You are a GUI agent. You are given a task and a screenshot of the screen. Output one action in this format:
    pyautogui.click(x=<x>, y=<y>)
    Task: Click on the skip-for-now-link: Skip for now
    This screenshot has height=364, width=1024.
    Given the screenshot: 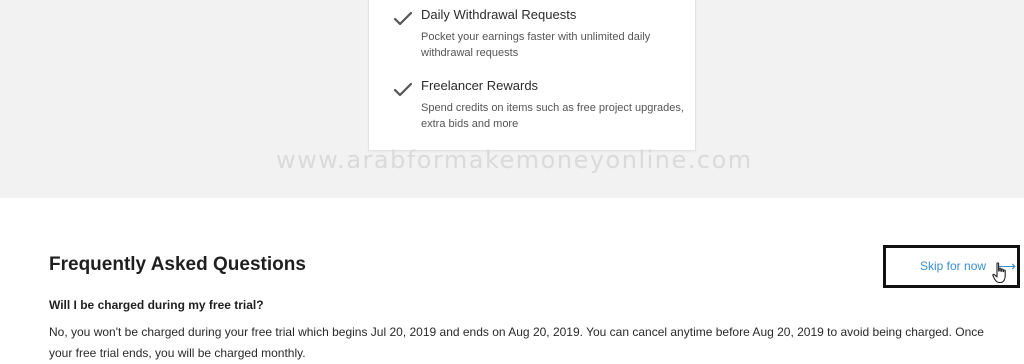 What is the action you would take?
    pyautogui.click(x=953, y=266)
    